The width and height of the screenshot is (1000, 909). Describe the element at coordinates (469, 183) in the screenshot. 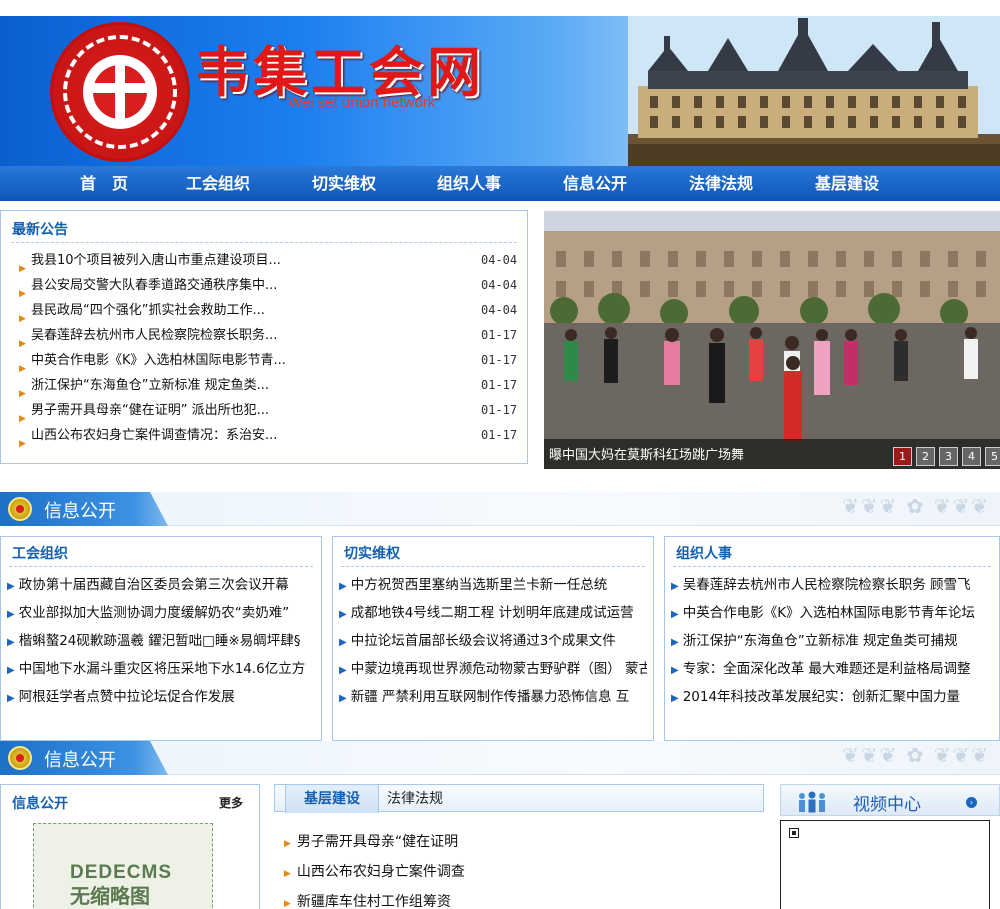

I see `nav-personnel: 组织人事` at that location.